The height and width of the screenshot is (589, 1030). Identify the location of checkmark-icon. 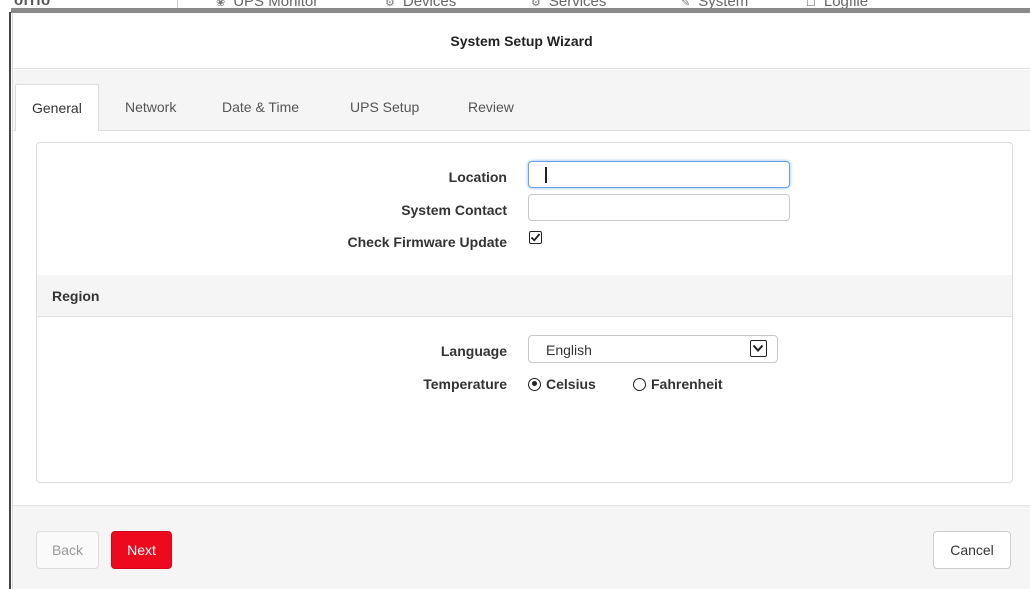
(535, 237).